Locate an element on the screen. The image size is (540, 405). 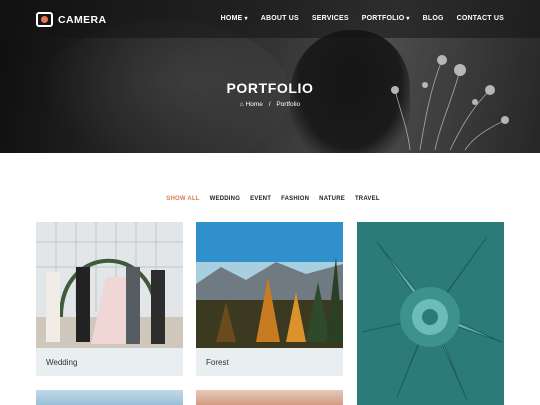
autumn-forest-mountains-photo is located at coordinates (269, 285).